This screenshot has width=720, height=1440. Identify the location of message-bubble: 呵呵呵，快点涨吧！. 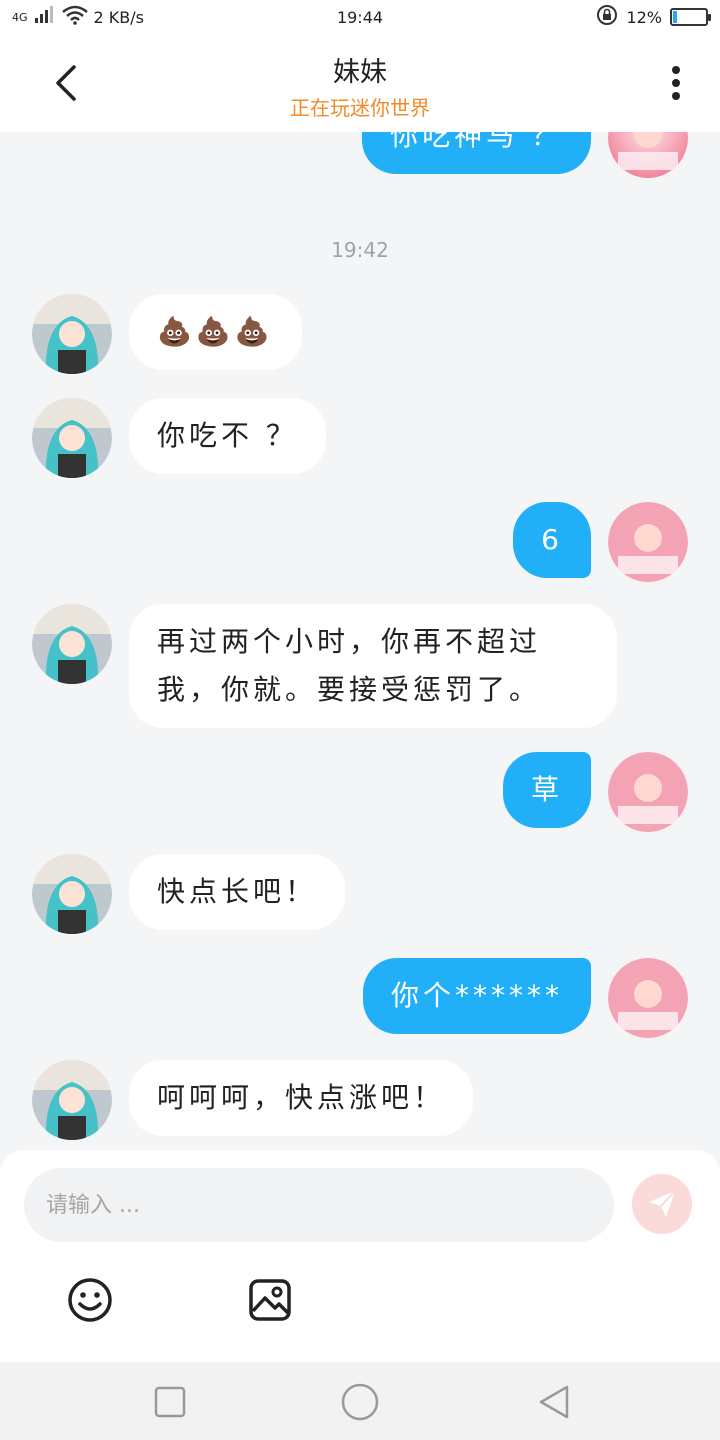
(301, 1098).